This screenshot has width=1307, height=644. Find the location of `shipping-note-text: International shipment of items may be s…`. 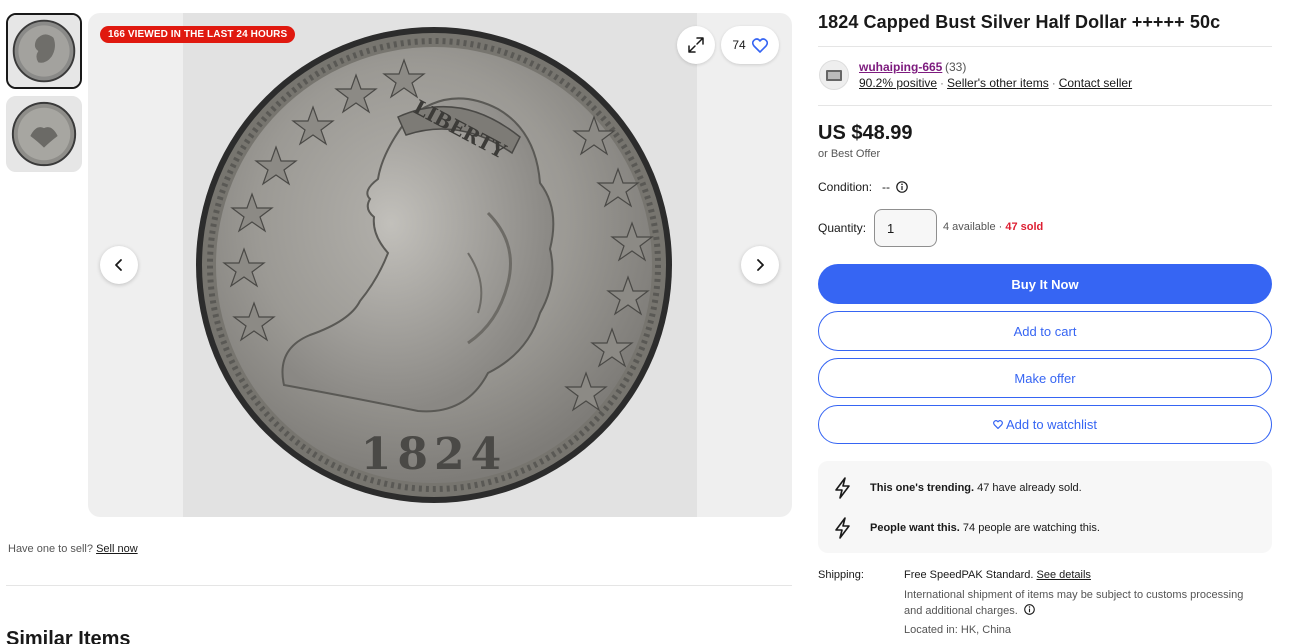

shipping-note-text: International shipment of items may be s… is located at coordinates (1074, 603).